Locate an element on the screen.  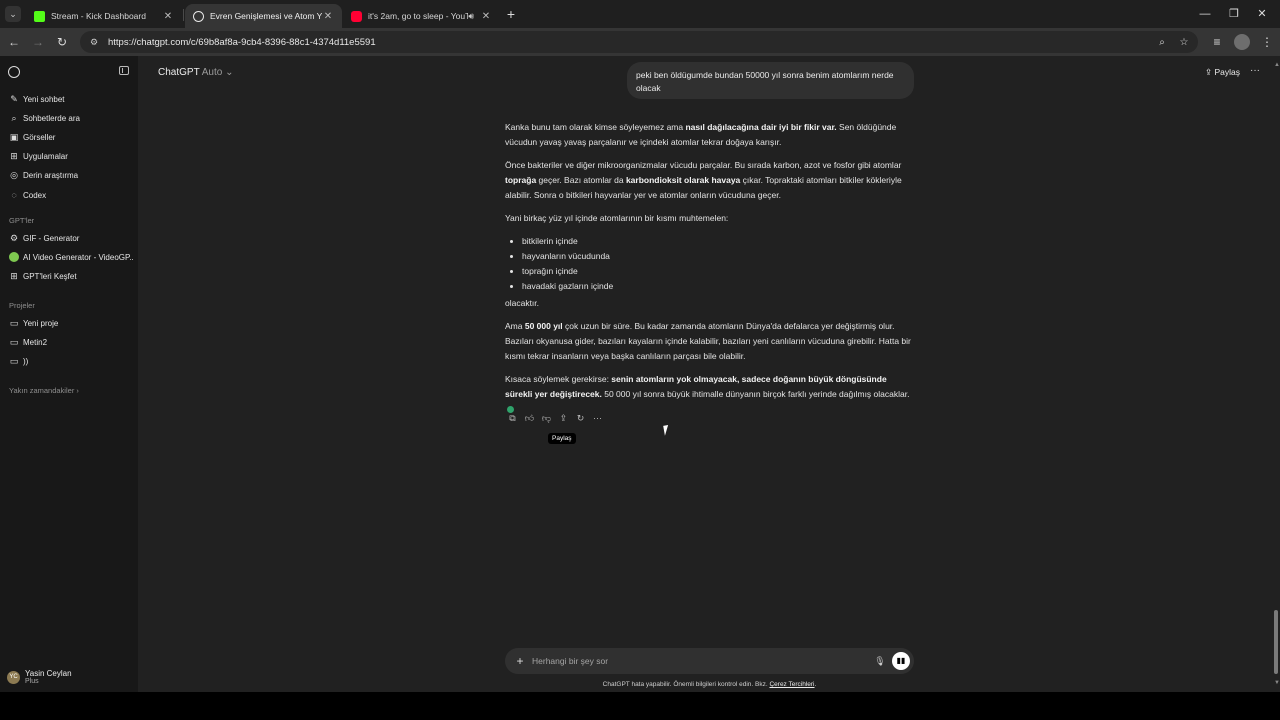
scrollbar-thumb is located at coordinates (1276, 642).